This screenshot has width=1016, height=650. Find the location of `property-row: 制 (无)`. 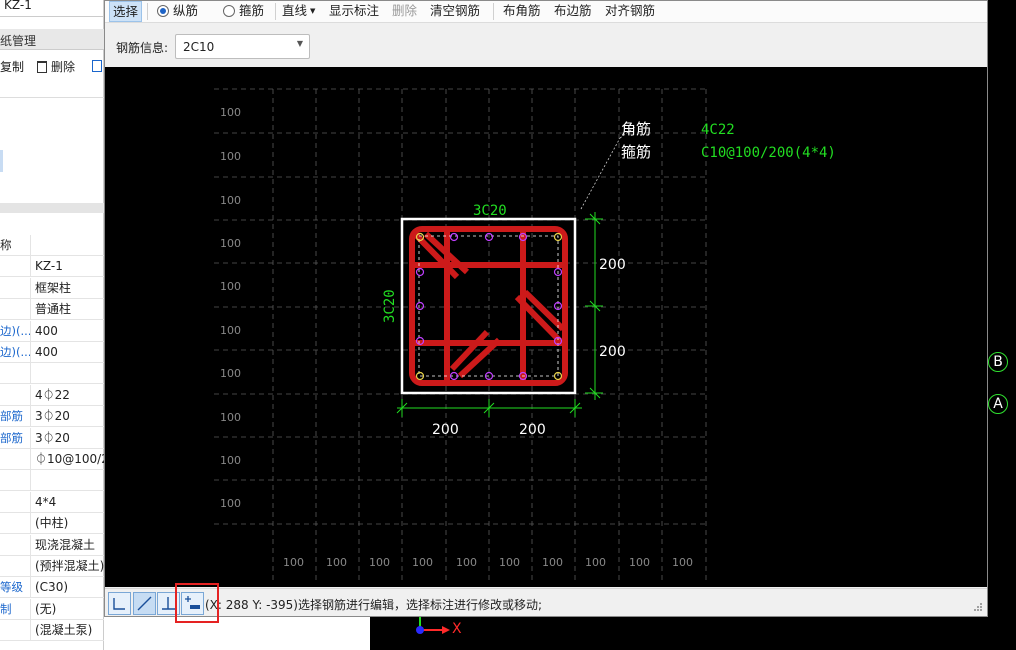

property-row: 制 (无) is located at coordinates (52, 609).